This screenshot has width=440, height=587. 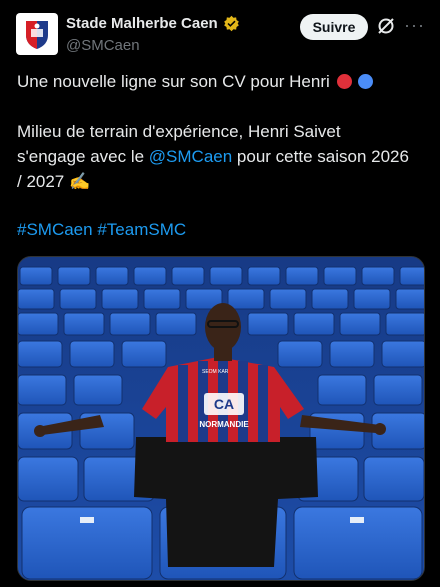 I want to click on name-row: Stade Malherbe Caen, so click(x=153, y=23).